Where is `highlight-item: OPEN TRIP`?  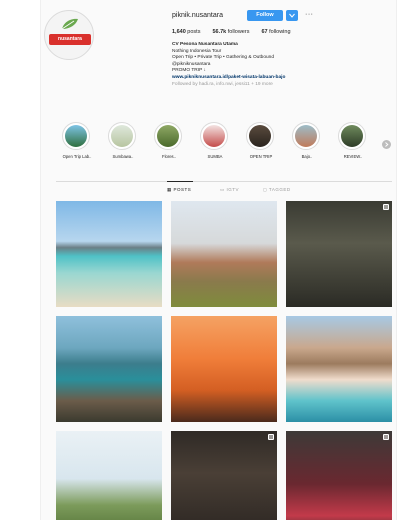 highlight-item: OPEN TRIP is located at coordinates (261, 140).